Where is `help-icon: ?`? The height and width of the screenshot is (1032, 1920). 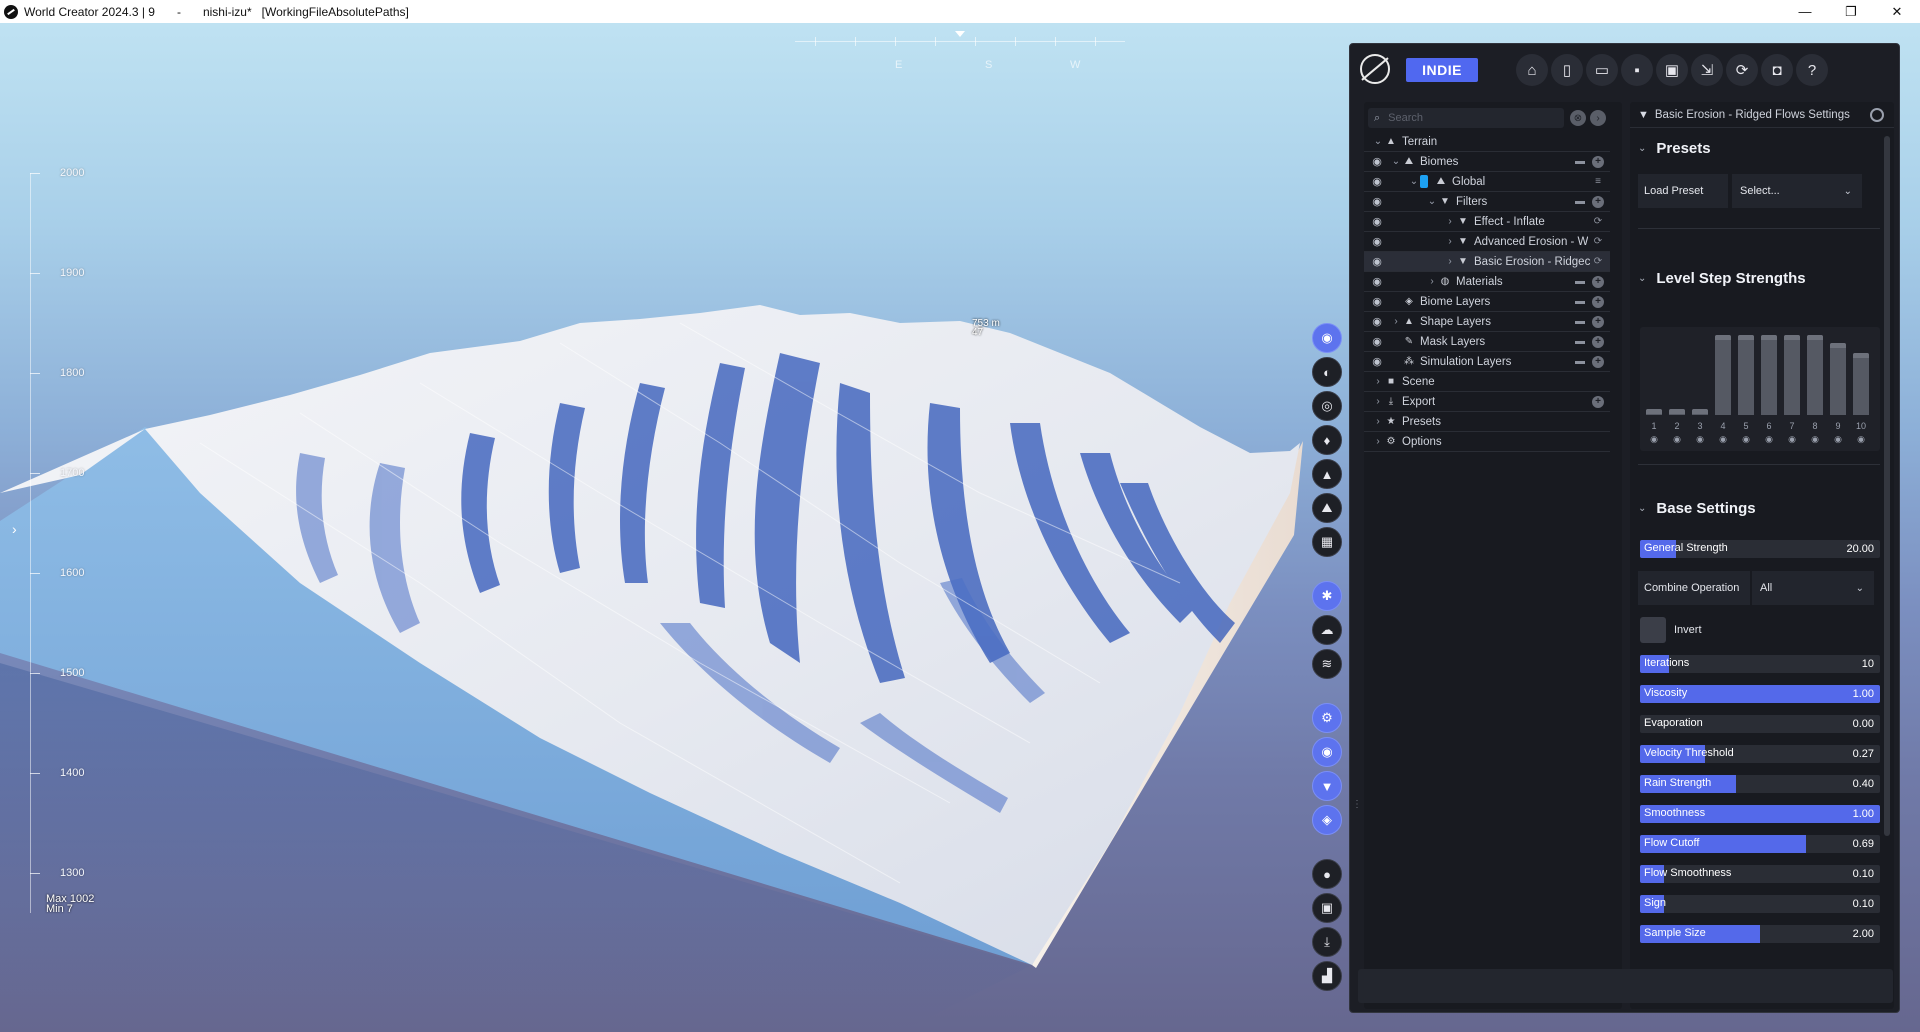
help-icon: ? is located at coordinates (1812, 70).